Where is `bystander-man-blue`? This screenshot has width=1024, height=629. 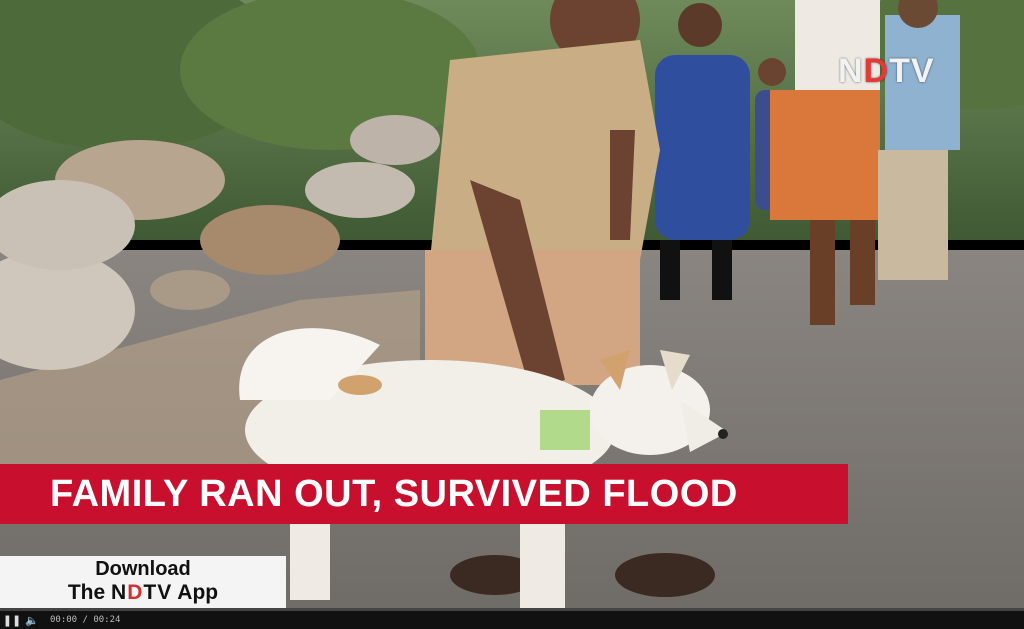
bystander-man-blue is located at coordinates (919, 140).